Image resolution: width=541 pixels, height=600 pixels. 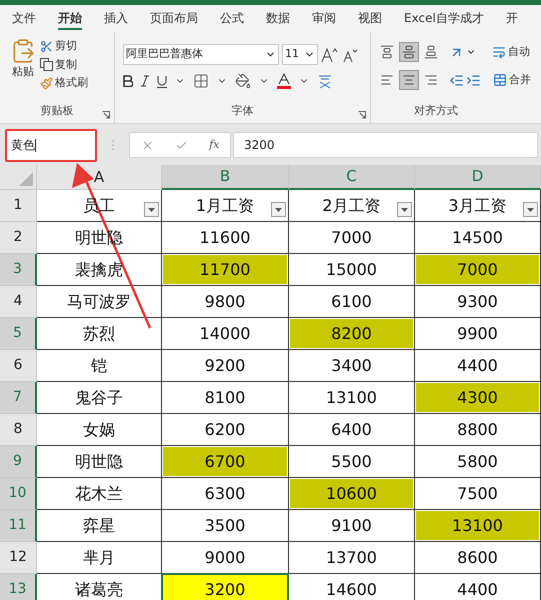 What do you see at coordinates (18, 206) in the screenshot?
I see `row-header: 1` at bounding box center [18, 206].